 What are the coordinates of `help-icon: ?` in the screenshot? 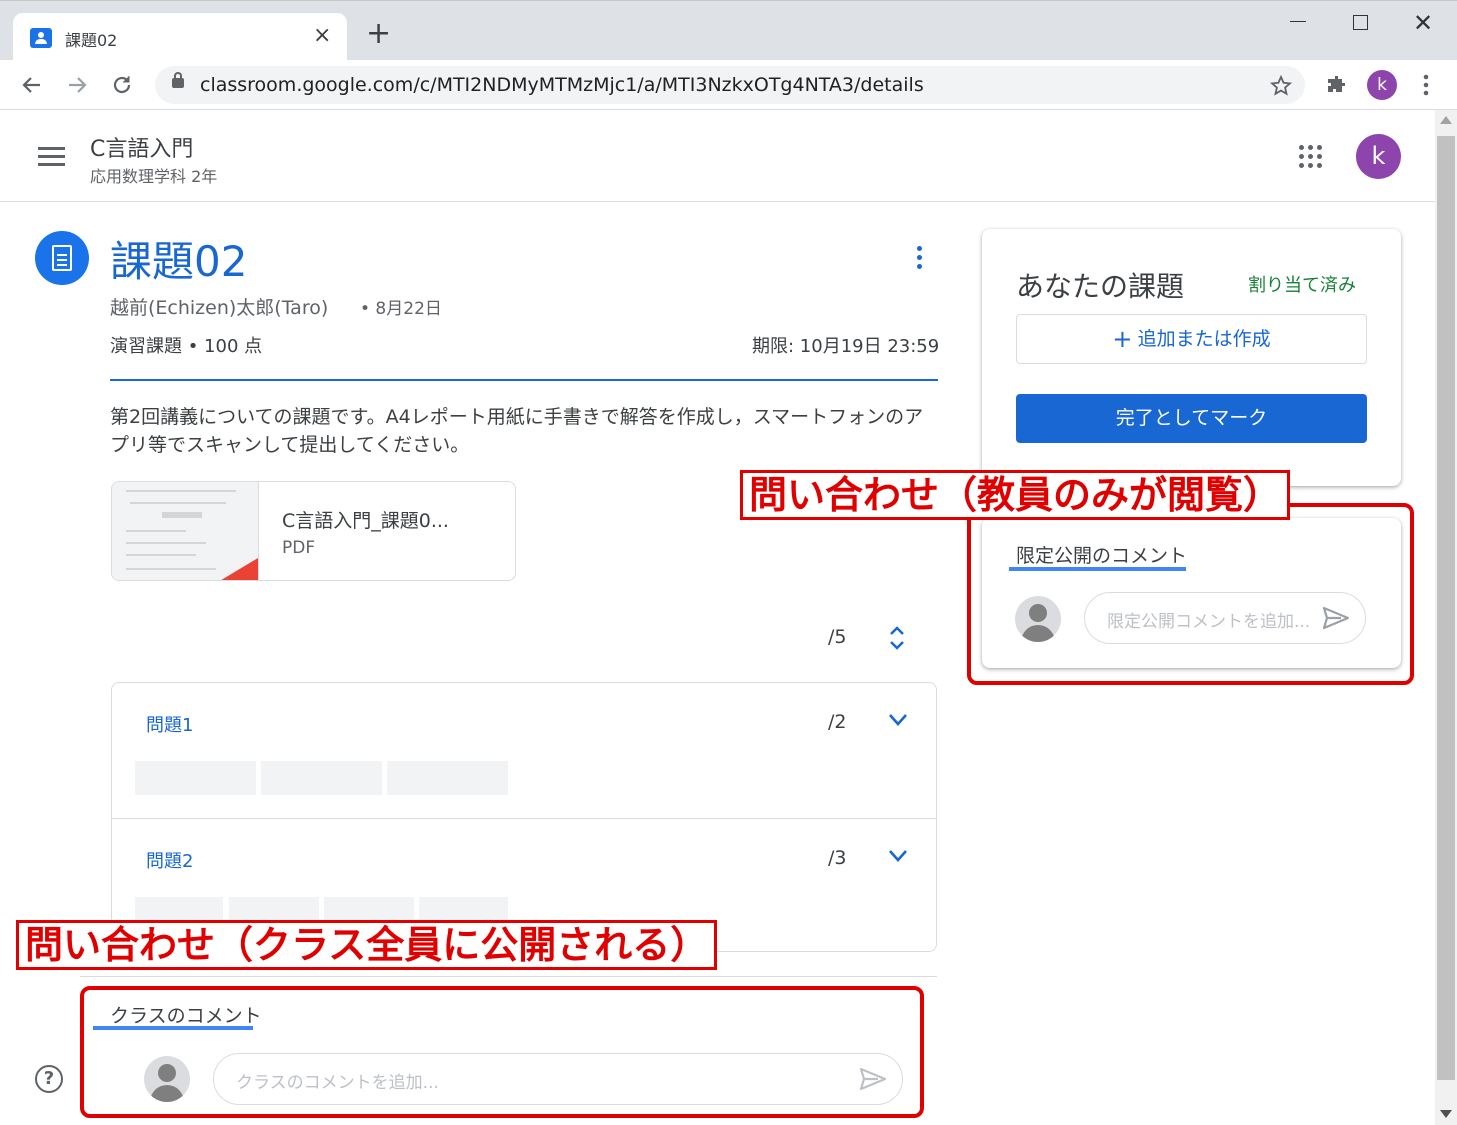 It's located at (49, 1079).